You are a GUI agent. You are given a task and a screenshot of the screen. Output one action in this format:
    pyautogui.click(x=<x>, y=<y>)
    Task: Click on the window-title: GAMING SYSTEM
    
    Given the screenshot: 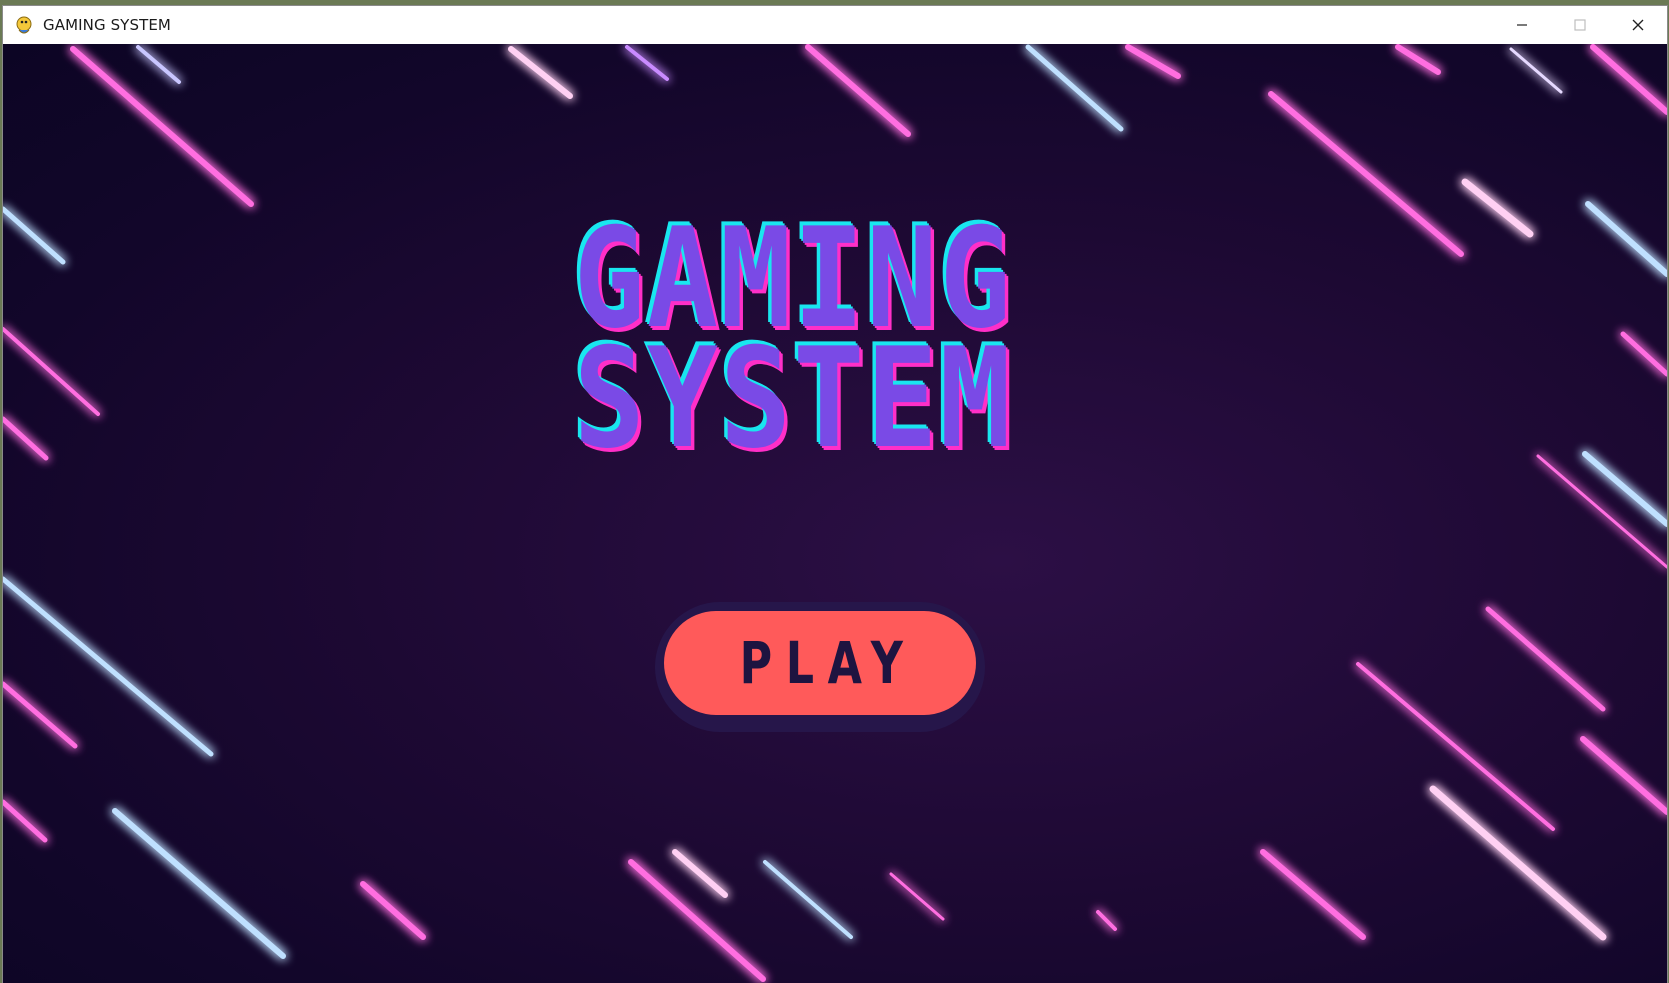 What is the action you would take?
    pyautogui.click(x=107, y=25)
    